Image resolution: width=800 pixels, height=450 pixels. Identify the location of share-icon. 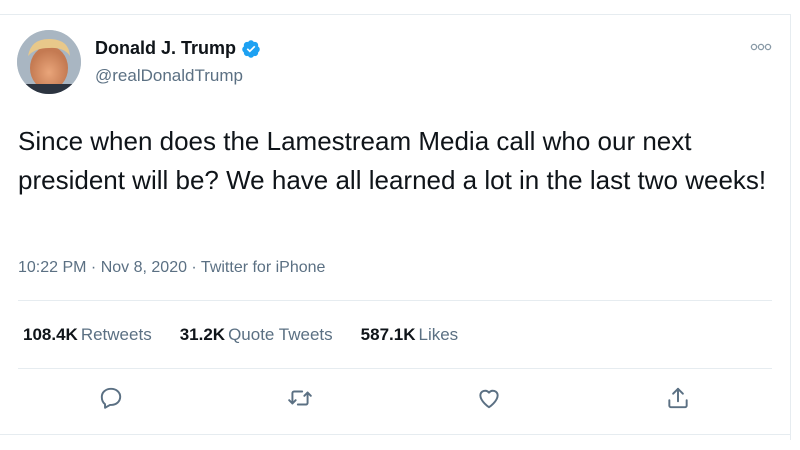
(678, 398).